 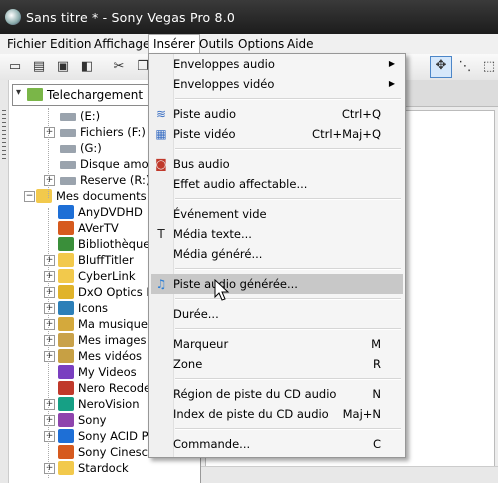 I want to click on music-note-icon: ♫, so click(x=161, y=284).